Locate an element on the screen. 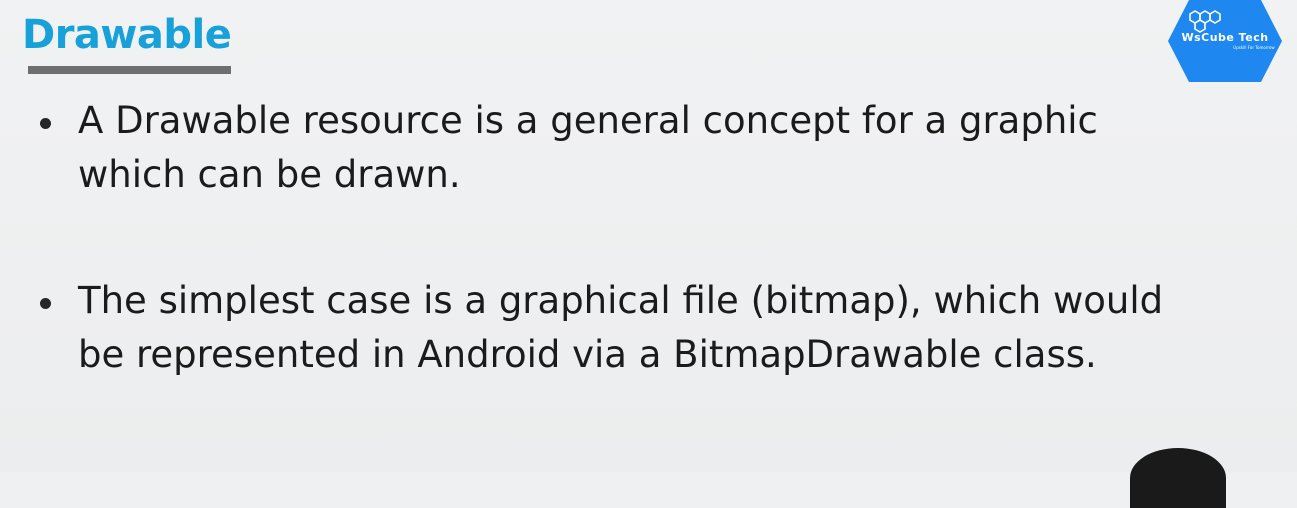 This screenshot has height=508, width=1297. wscube-tech-logo: WsCube Tech Upskill For Tomorrow is located at coordinates (1225, 41).